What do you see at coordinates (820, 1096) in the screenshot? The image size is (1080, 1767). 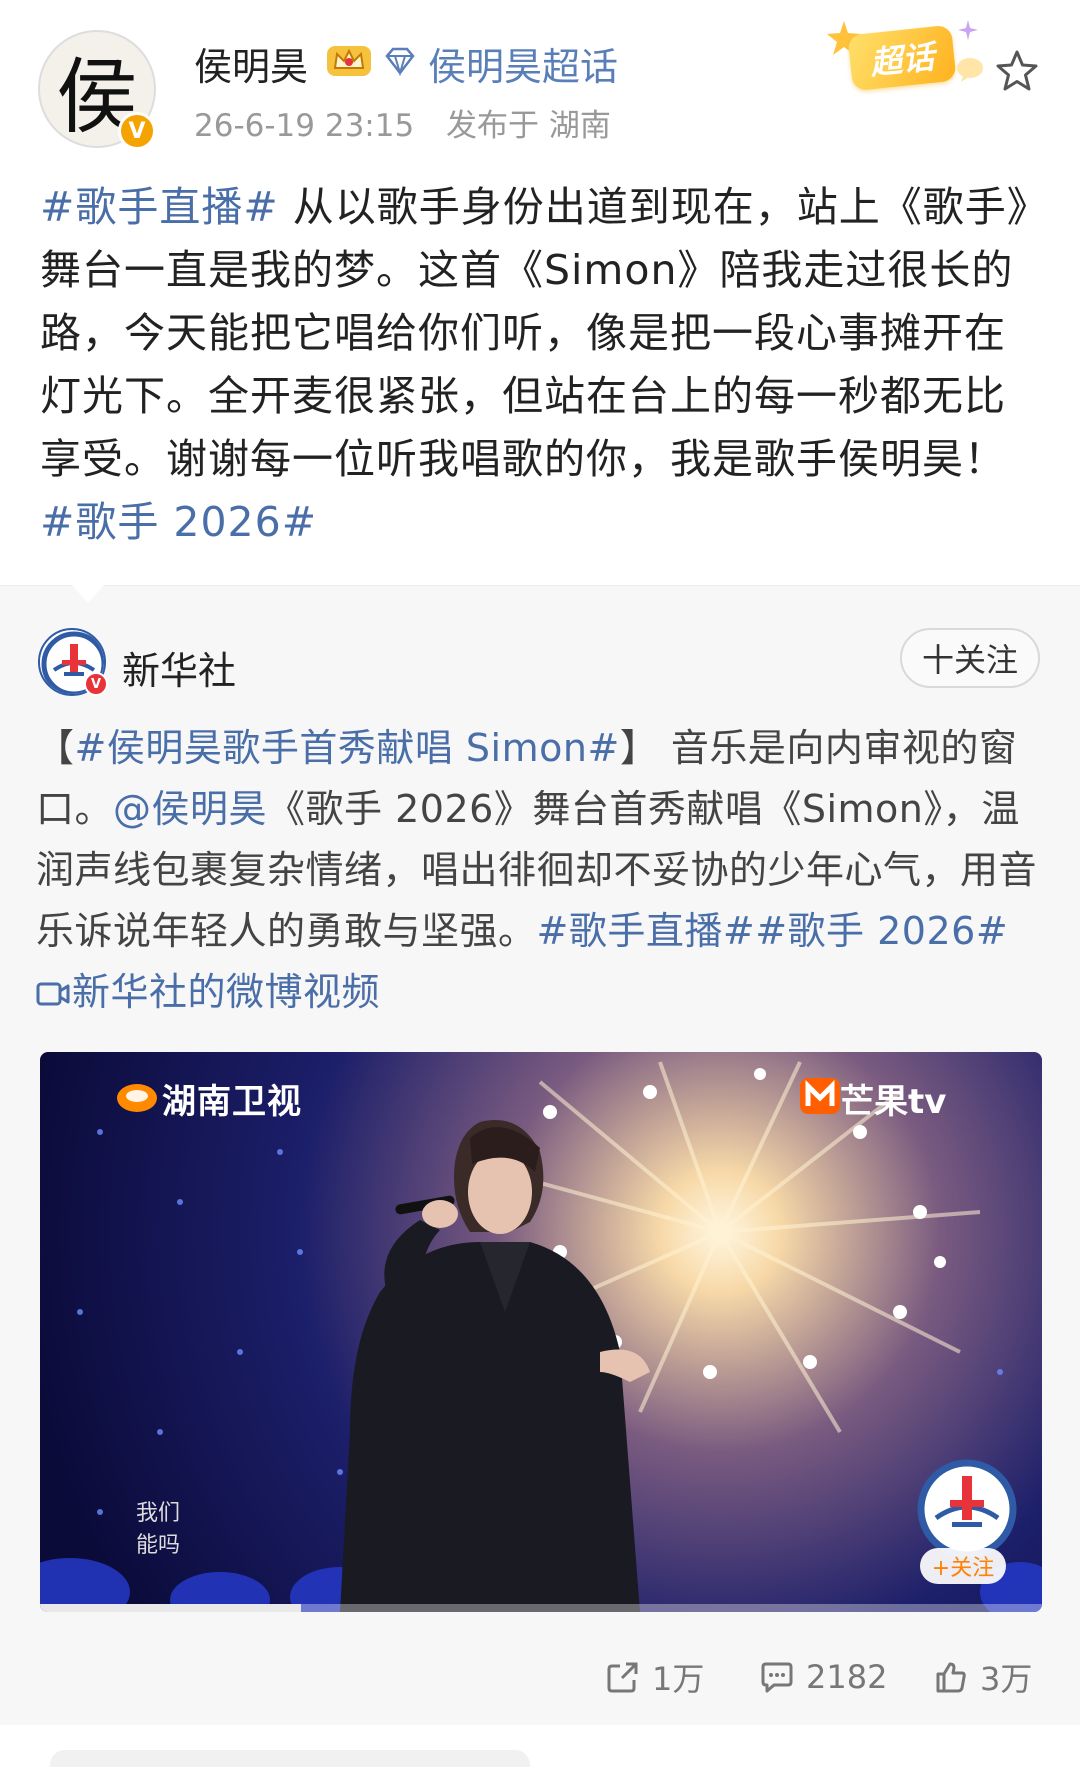 I see `mango-tv-logo-icon` at bounding box center [820, 1096].